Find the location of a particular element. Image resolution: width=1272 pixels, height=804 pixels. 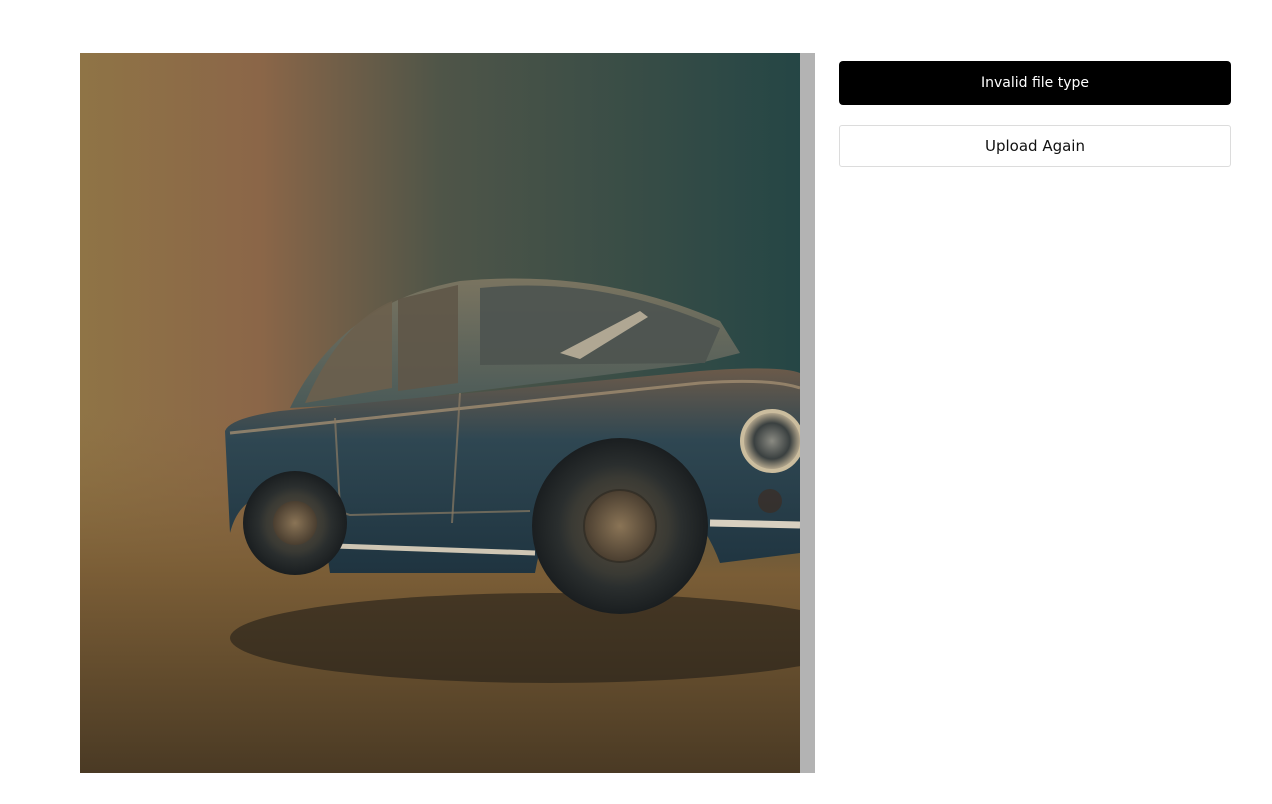

status-label: Invalid file type is located at coordinates (1035, 83).